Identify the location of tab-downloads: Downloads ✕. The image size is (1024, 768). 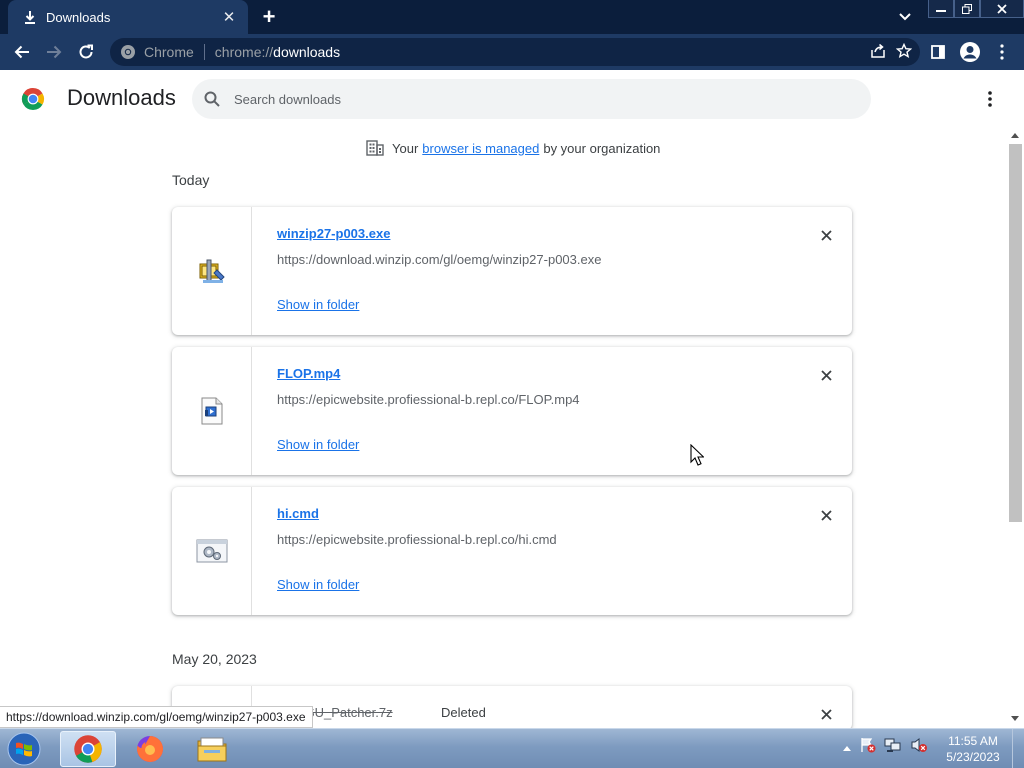
(128, 17).